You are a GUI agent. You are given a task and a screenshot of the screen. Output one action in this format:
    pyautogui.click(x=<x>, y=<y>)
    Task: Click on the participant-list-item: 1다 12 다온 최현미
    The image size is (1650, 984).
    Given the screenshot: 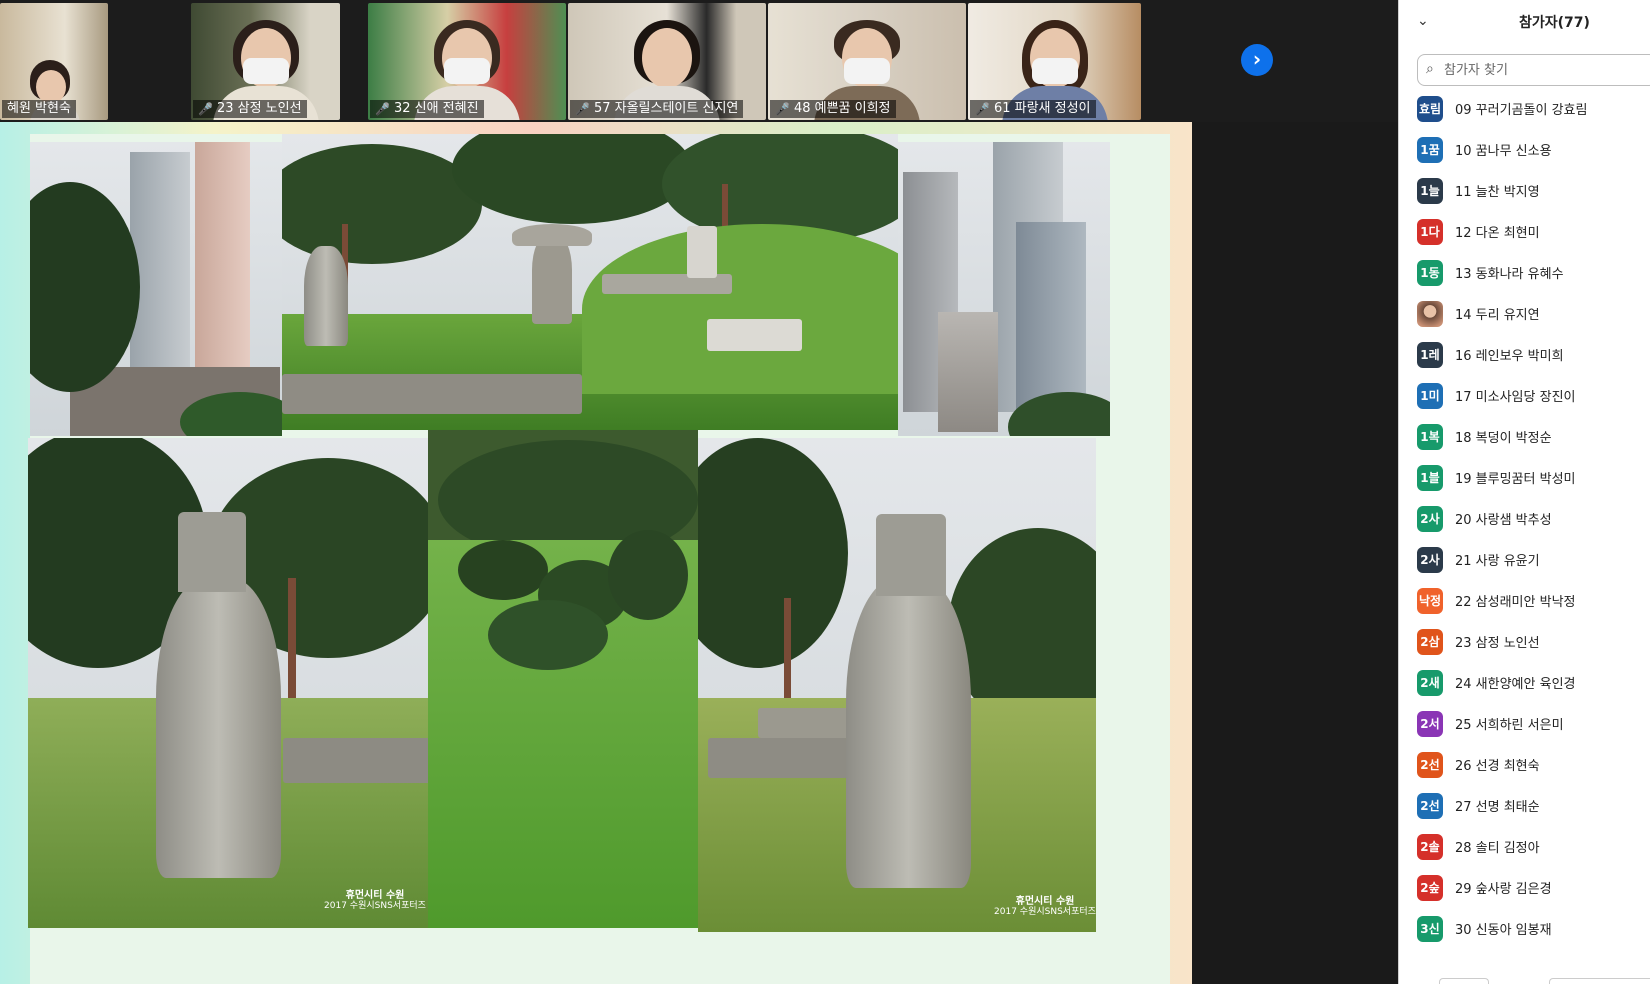 What is the action you would take?
    pyautogui.click(x=1524, y=231)
    